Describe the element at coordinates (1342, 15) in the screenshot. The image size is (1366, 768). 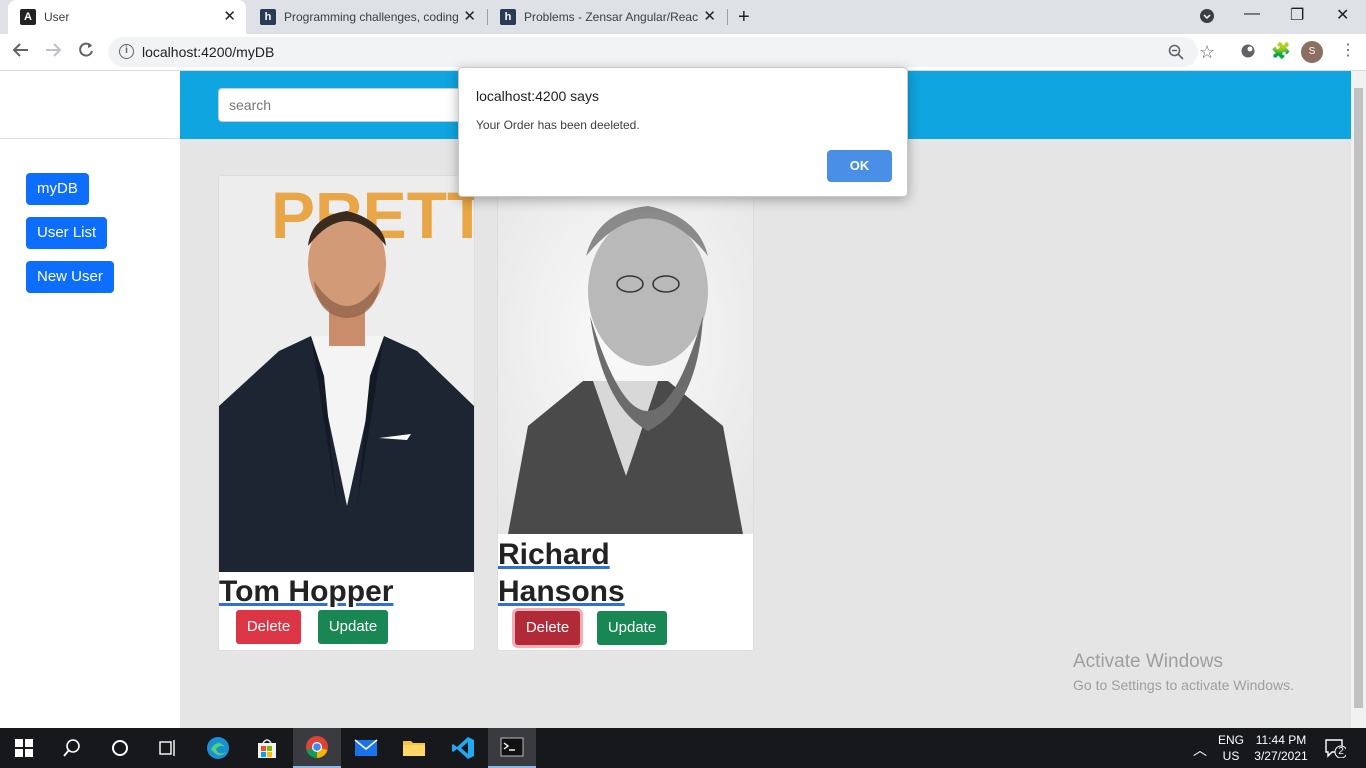
I see `window-close-icon: ✕` at that location.